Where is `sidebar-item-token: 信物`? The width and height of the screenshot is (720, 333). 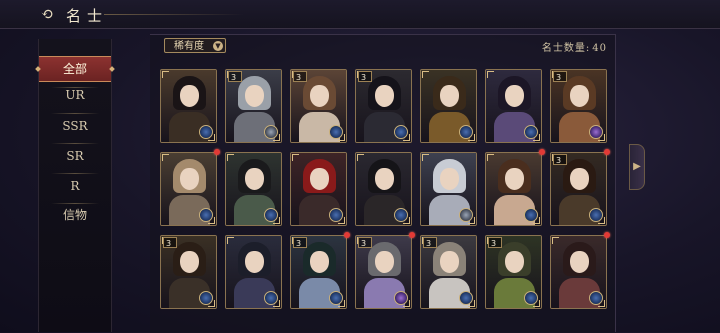 sidebar-item-token: 信物 is located at coordinates (75, 215).